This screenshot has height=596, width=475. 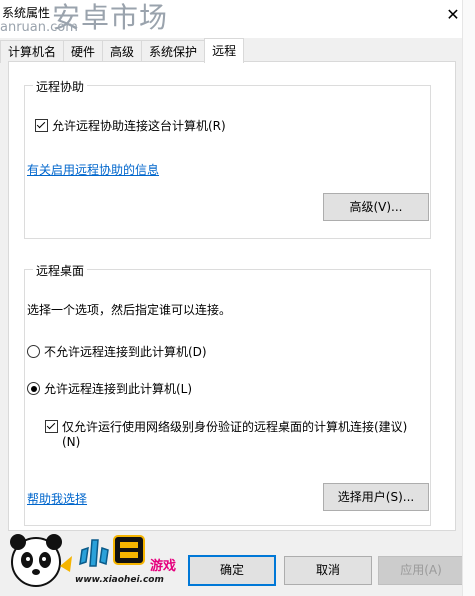 I want to click on remote-desktop-title: 远程桌面, so click(x=60, y=270).